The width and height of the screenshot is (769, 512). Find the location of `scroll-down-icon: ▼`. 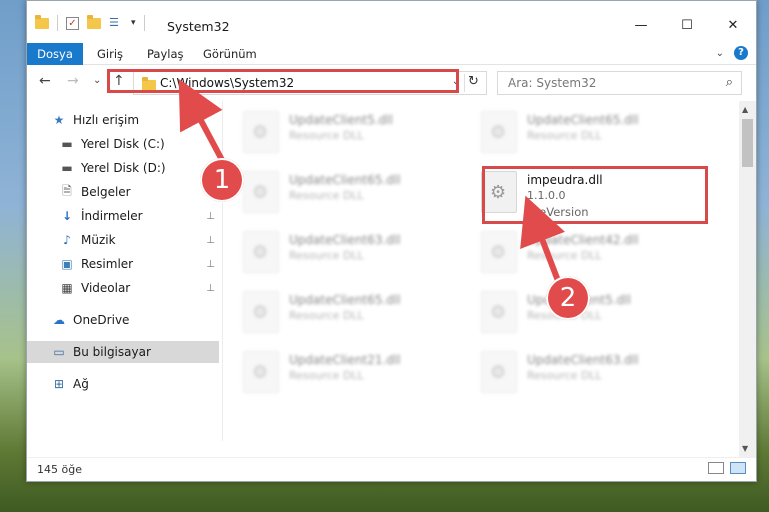

scroll-down-icon: ▼ is located at coordinates (745, 448).